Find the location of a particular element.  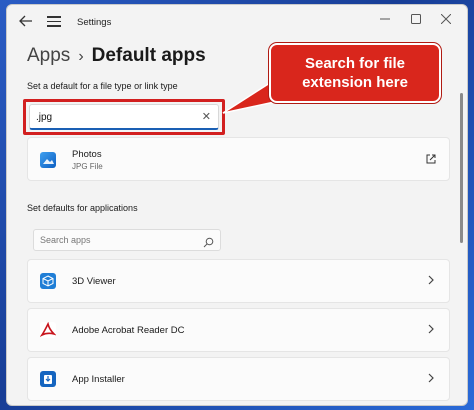

breadcrumb: Apps › Default apps is located at coordinates (116, 56).